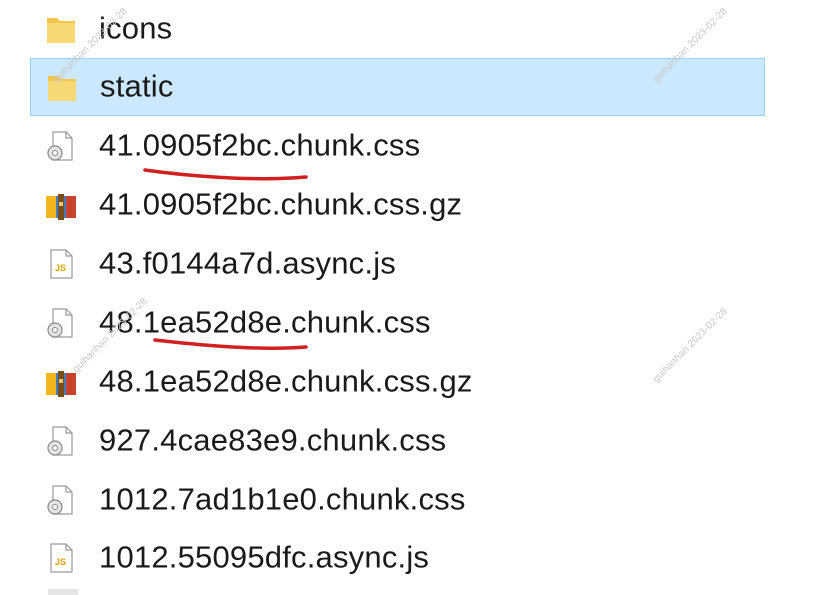  Describe the element at coordinates (286, 381) in the screenshot. I see `file-name: 48.1ea52d8e.chunk.css.gz` at that location.